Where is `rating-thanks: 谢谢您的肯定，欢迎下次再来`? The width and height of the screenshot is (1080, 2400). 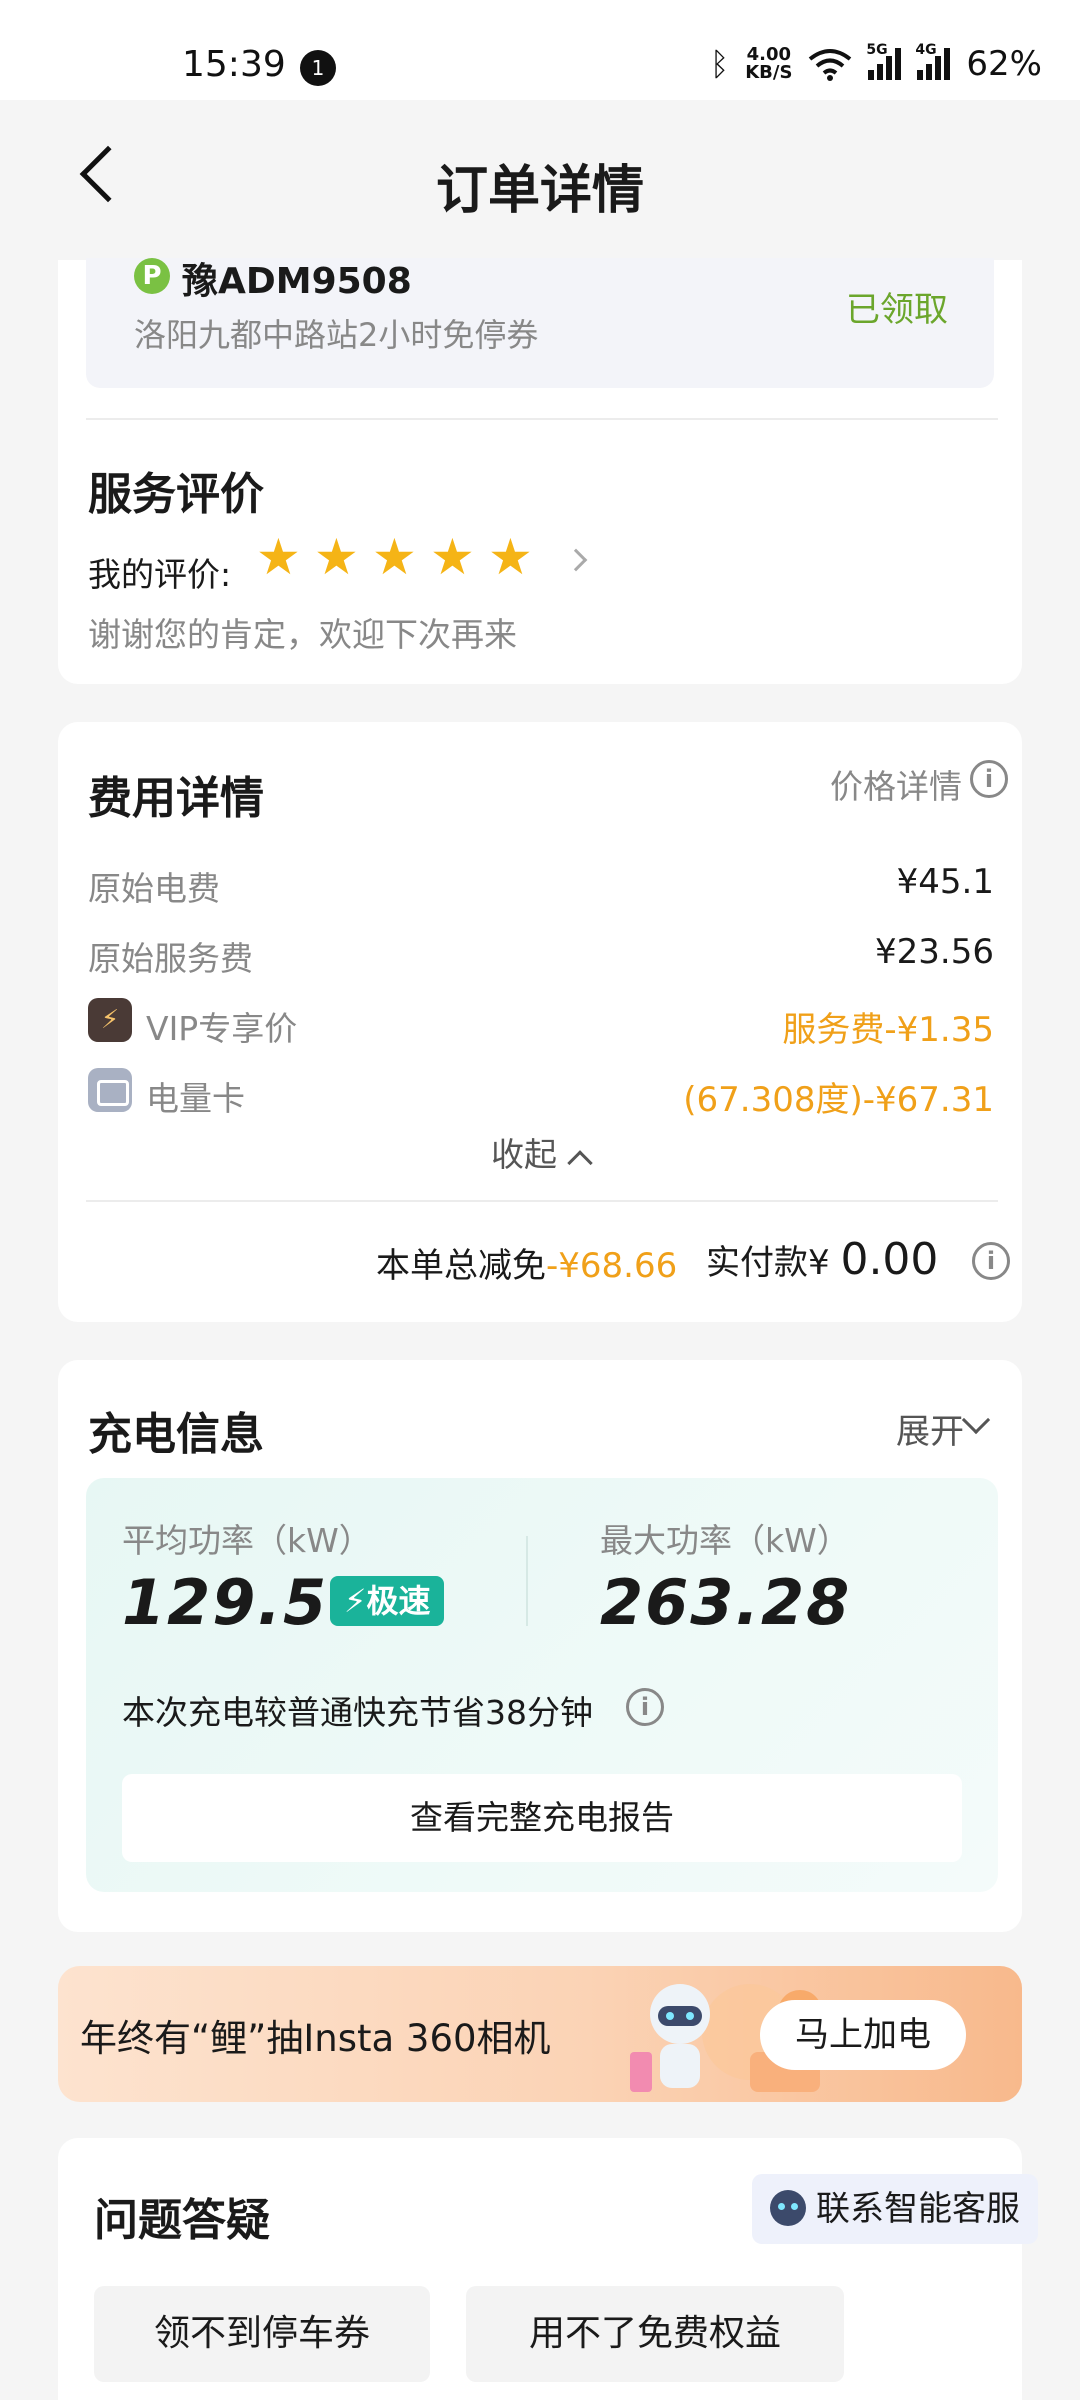 rating-thanks: 谢谢您的肯定，欢迎下次再来 is located at coordinates (302, 634).